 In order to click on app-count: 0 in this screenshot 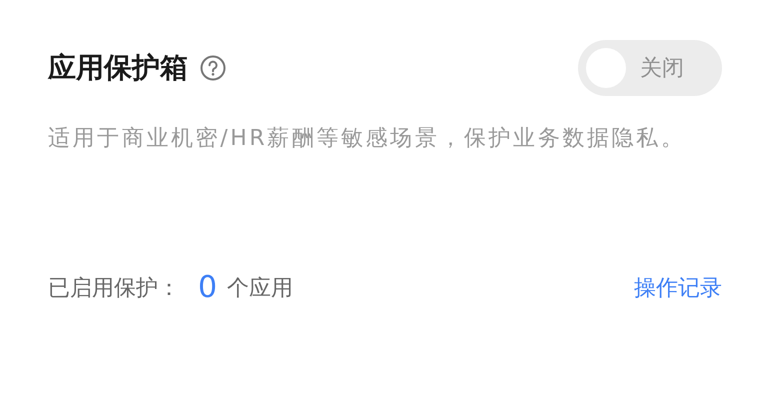, I will do `click(208, 287)`.